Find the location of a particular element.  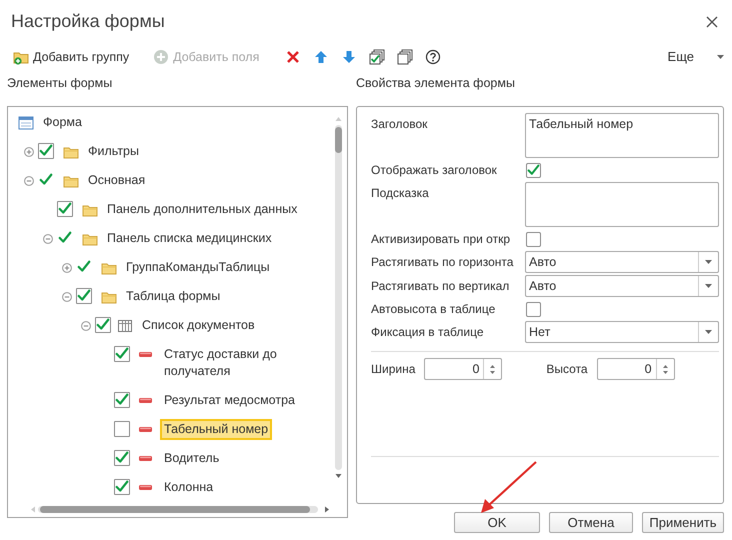

tree-item: Основная is located at coordinates (117, 180).